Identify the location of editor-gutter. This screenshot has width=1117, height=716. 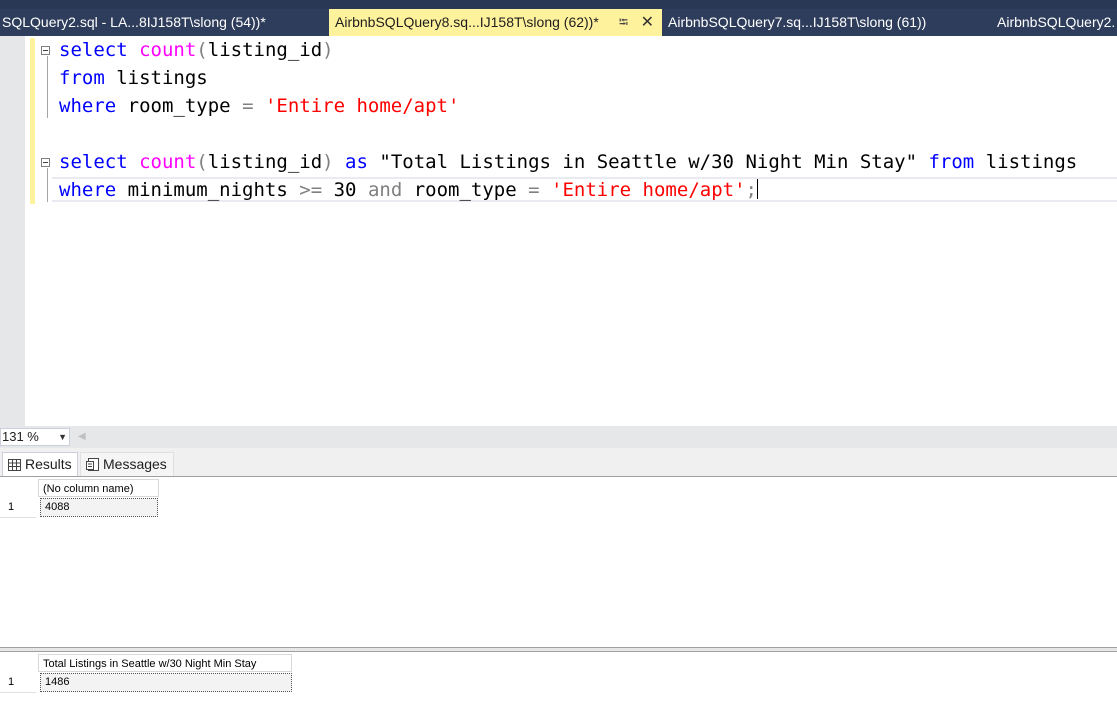
(12, 231).